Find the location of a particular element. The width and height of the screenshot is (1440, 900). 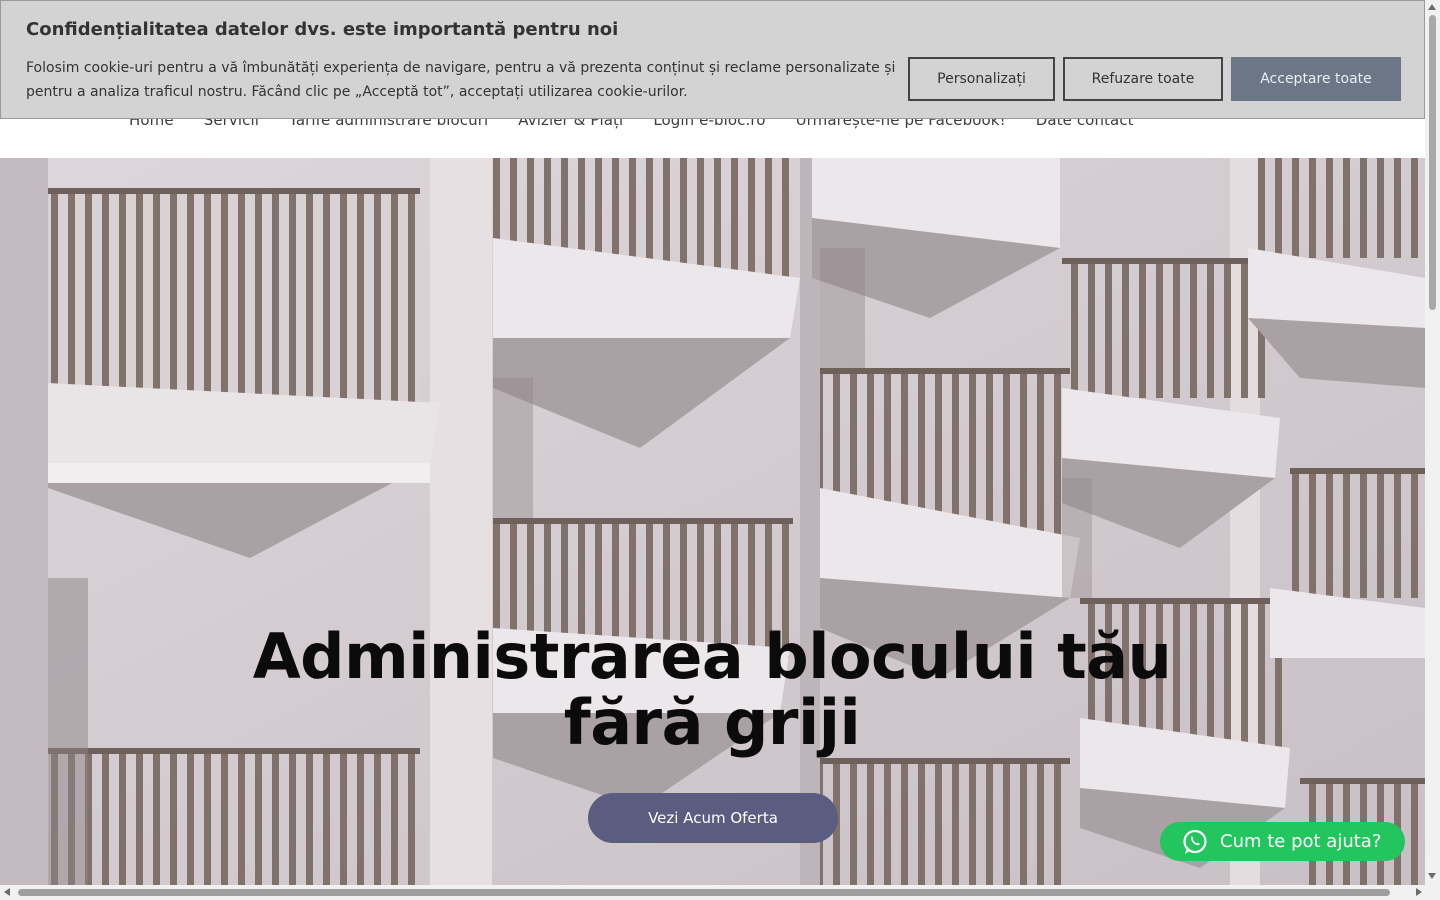

whatsapp-icon is located at coordinates (1195, 842).